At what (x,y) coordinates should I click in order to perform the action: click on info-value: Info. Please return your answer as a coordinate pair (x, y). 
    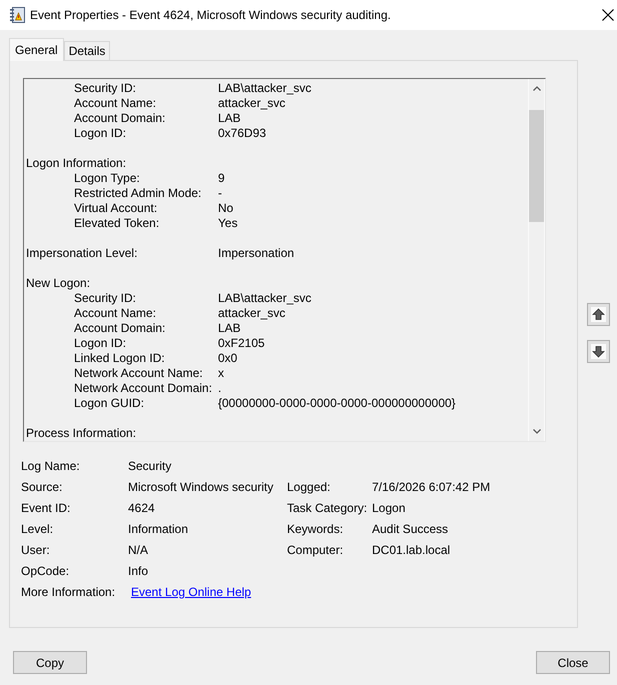
    Looking at the image, I should click on (138, 571).